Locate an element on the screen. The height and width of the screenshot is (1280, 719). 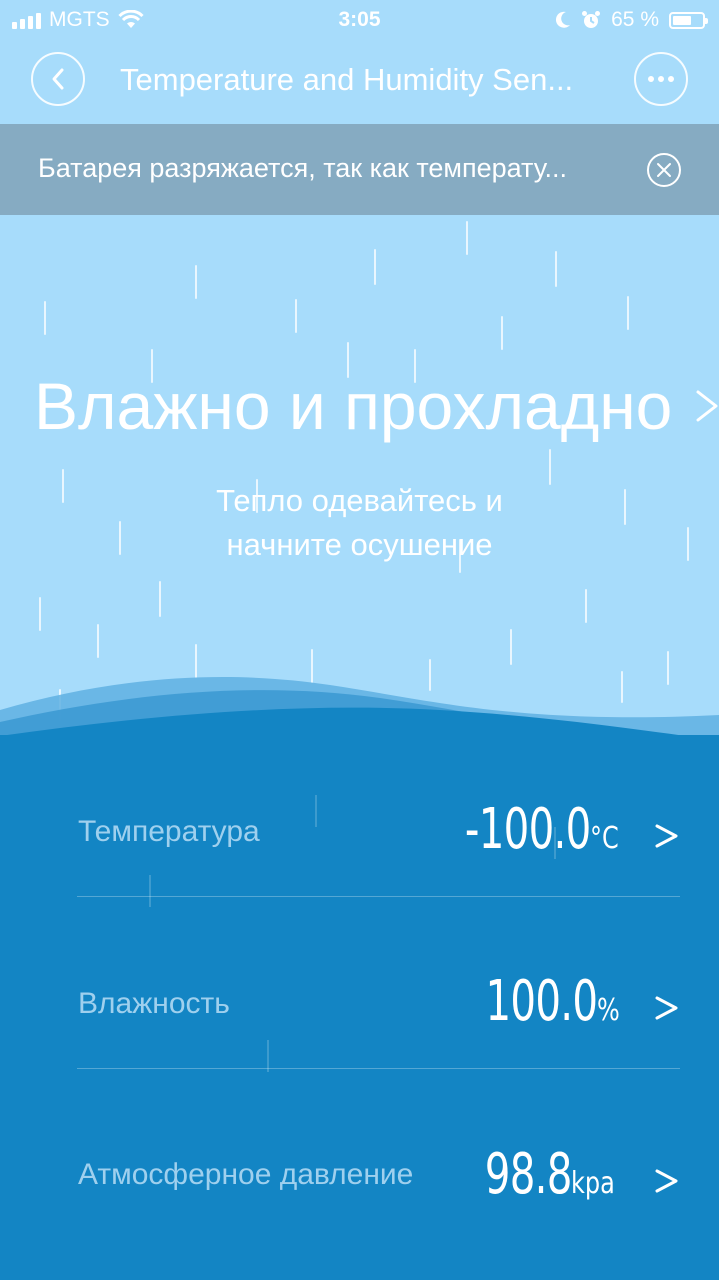
close-circle-icon is located at coordinates (664, 170).